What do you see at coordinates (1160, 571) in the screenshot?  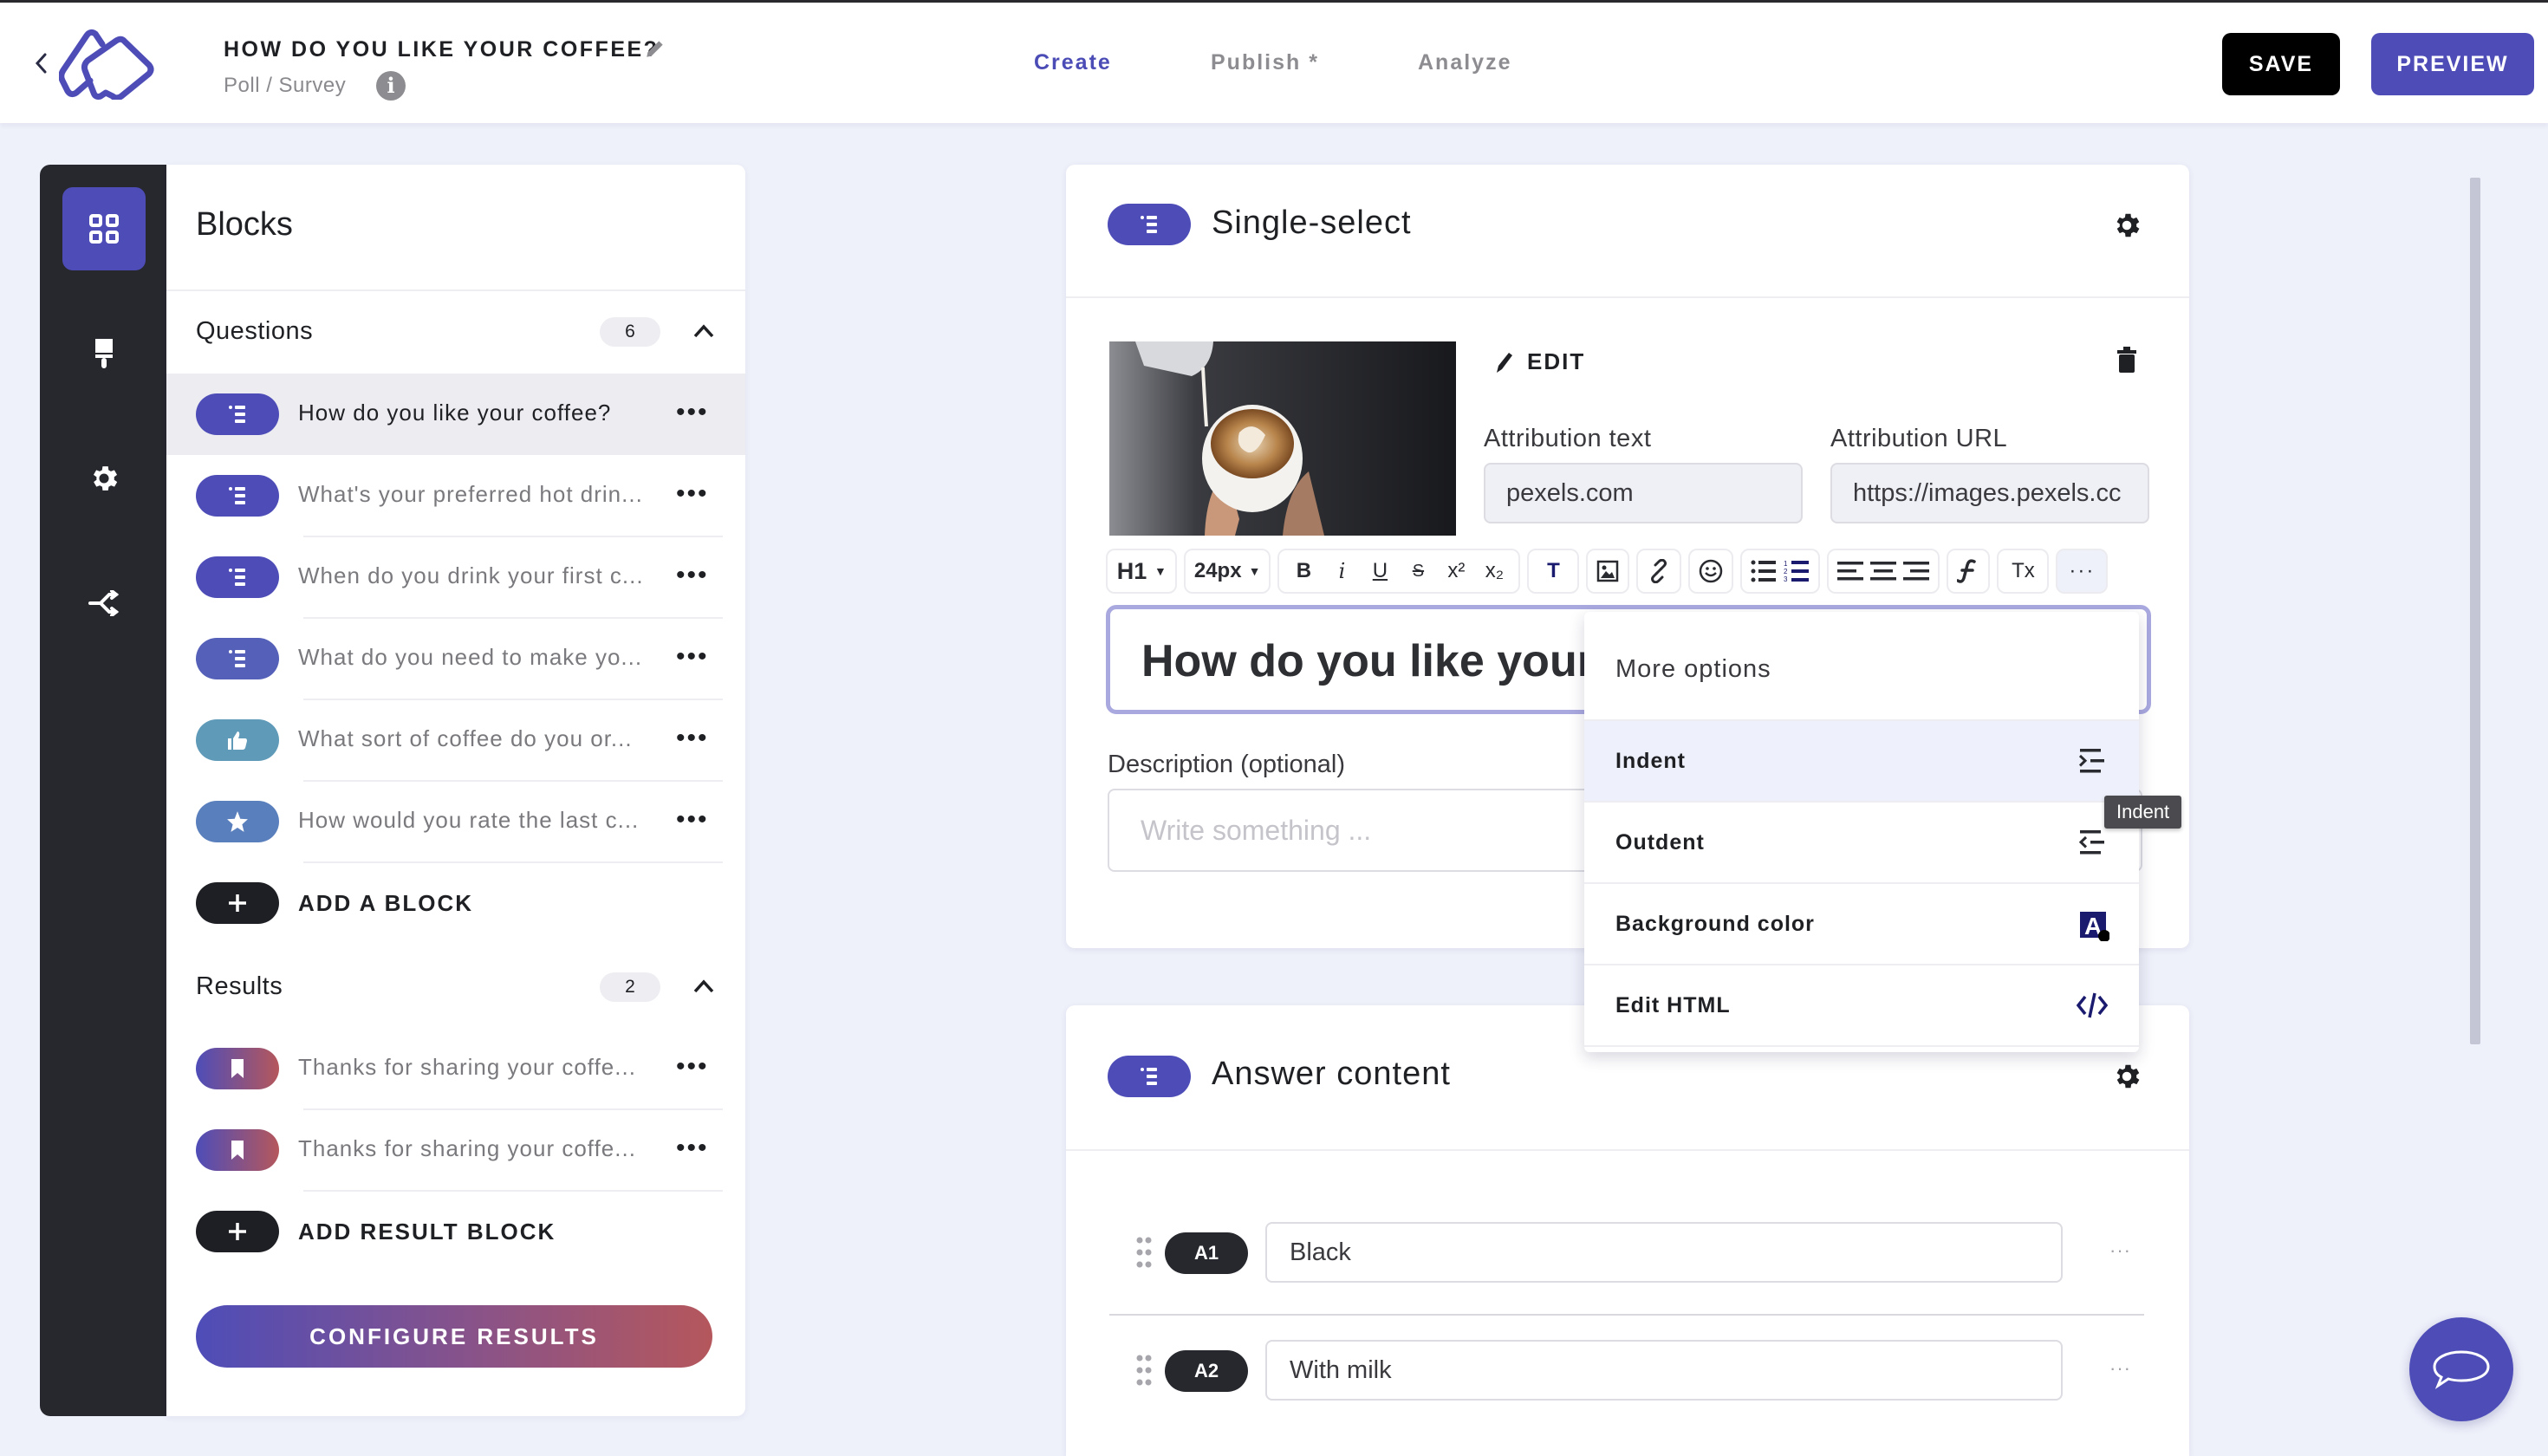 I see `caret-down-icon: ▼` at bounding box center [1160, 571].